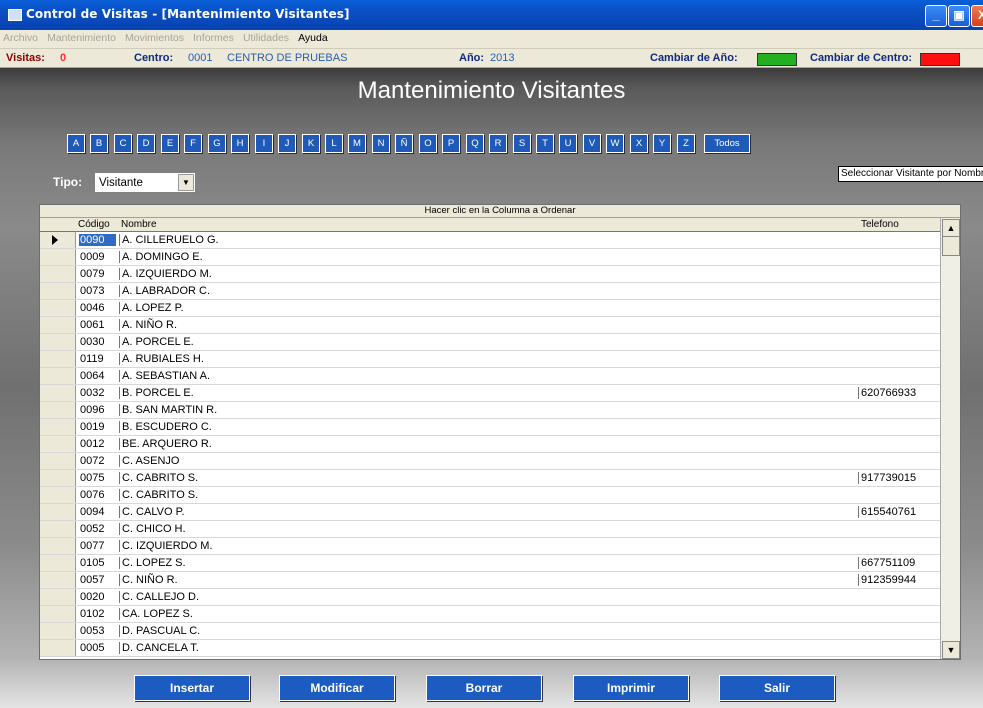 Image resolution: width=983 pixels, height=708 pixels. I want to click on letter-button-b: B, so click(99, 143).